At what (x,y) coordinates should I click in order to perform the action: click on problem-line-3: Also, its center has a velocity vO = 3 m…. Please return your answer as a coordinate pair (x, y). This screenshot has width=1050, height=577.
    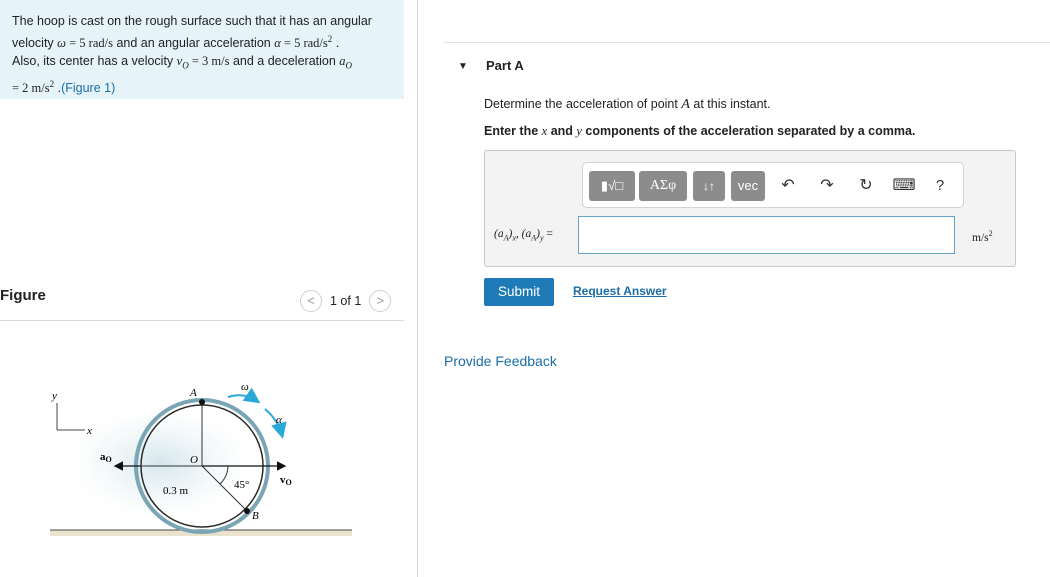
    Looking at the image, I should click on (202, 63).